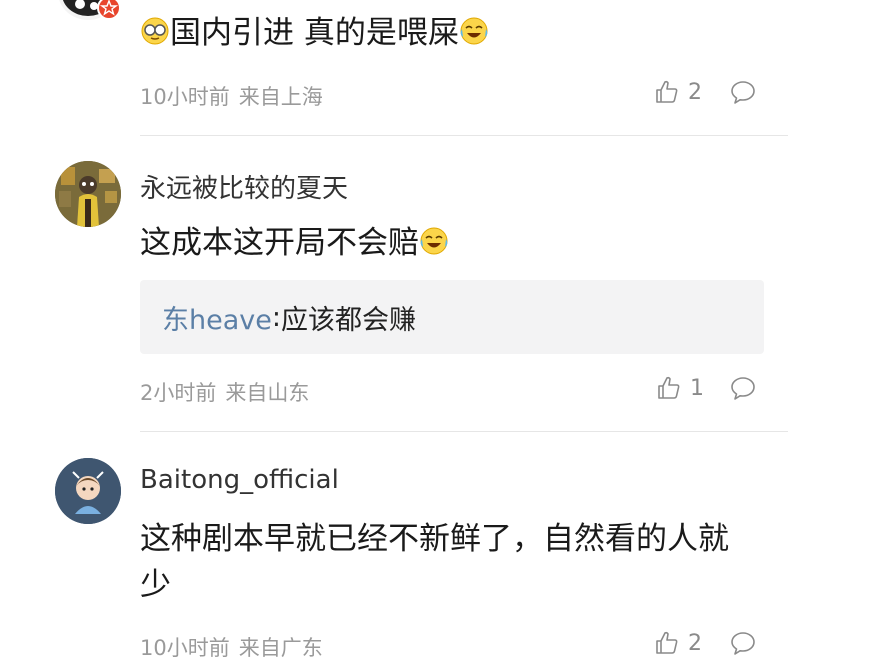 This screenshot has height=661, width=879. Describe the element at coordinates (276, 317) in the screenshot. I see `reply-colon: :` at that location.